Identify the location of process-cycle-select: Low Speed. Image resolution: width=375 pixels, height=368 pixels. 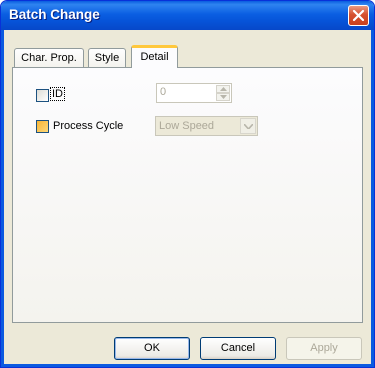
(206, 126).